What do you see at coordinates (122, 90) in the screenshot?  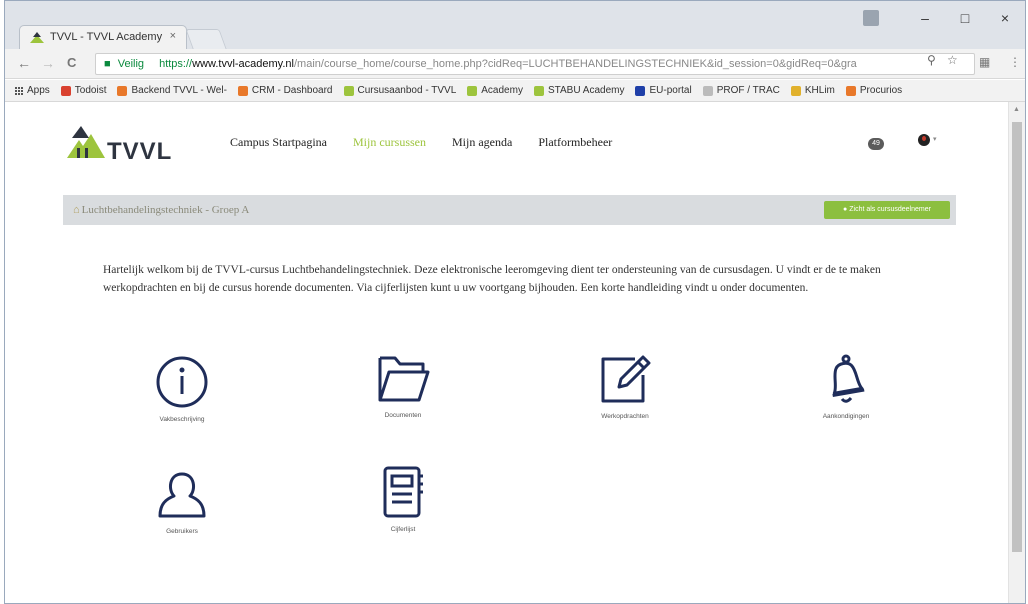 I see `backend-icon` at bounding box center [122, 90].